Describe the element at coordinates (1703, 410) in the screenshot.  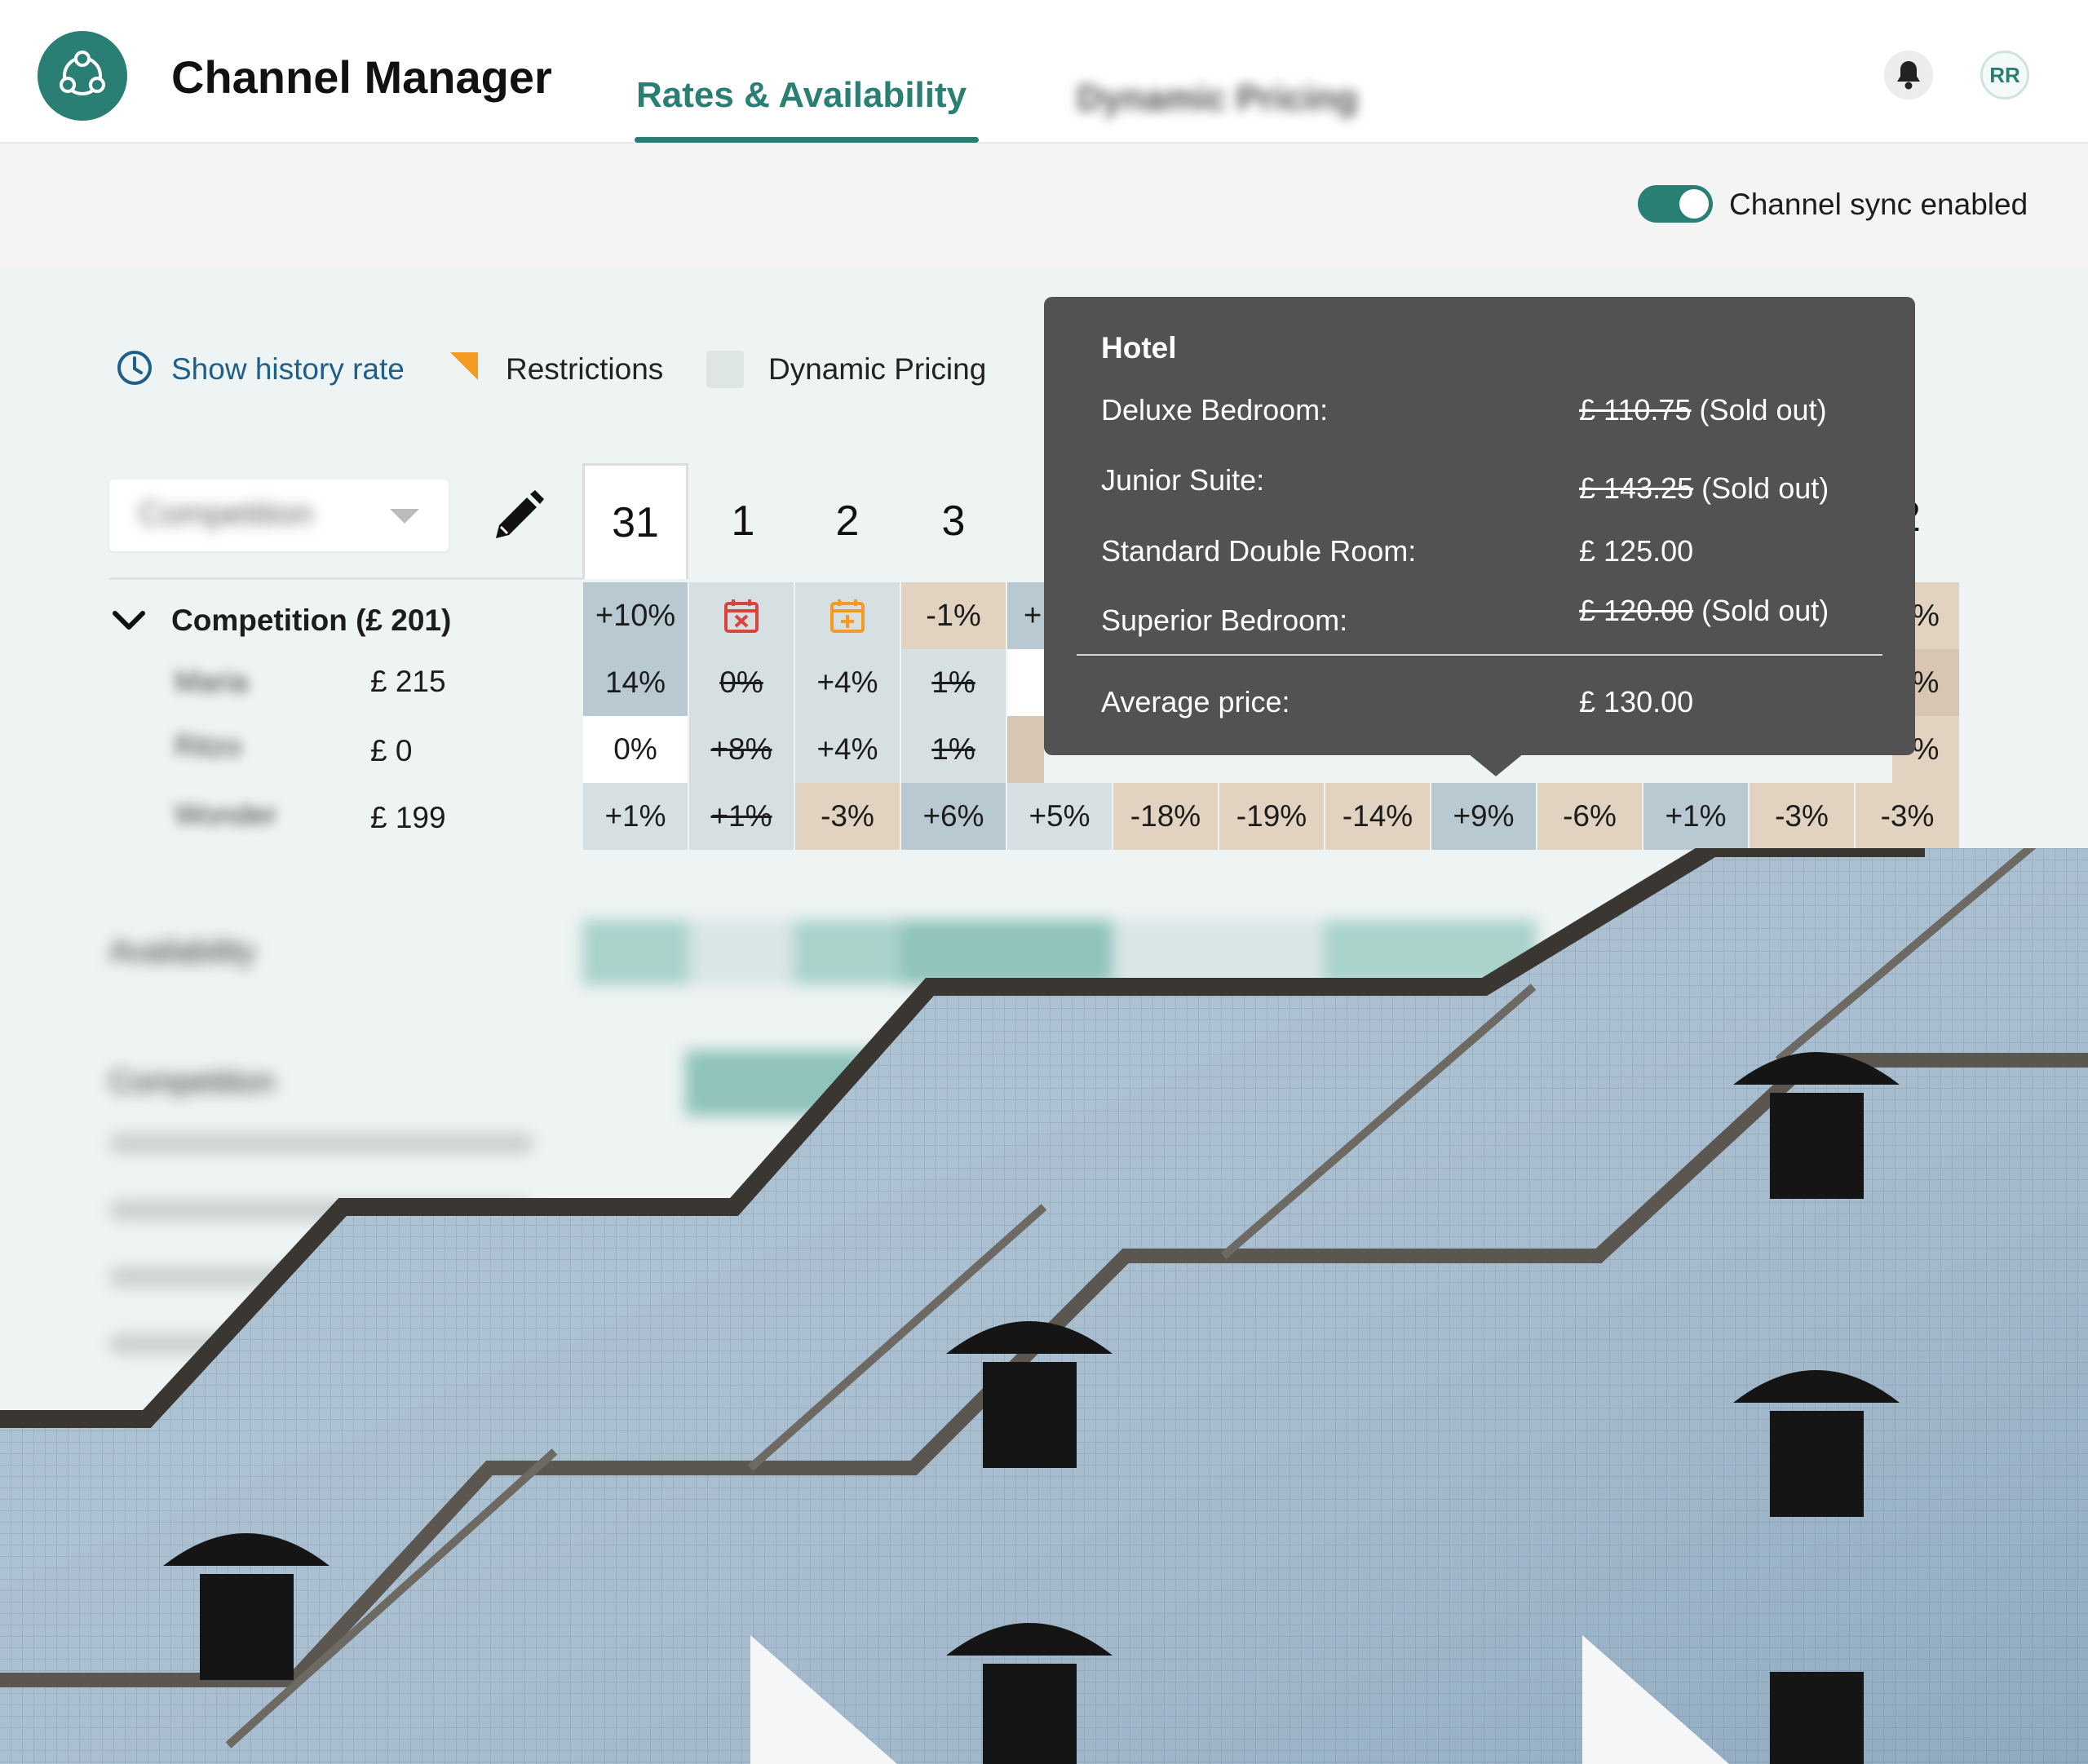
I see `room-price: £ 110.75 (Sold out)` at that location.